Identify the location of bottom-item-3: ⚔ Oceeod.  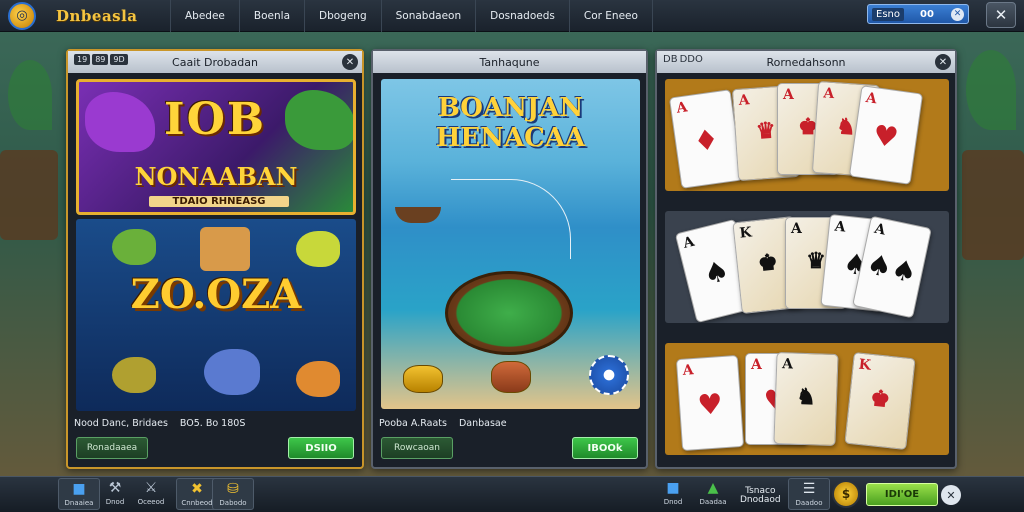
(151, 494).